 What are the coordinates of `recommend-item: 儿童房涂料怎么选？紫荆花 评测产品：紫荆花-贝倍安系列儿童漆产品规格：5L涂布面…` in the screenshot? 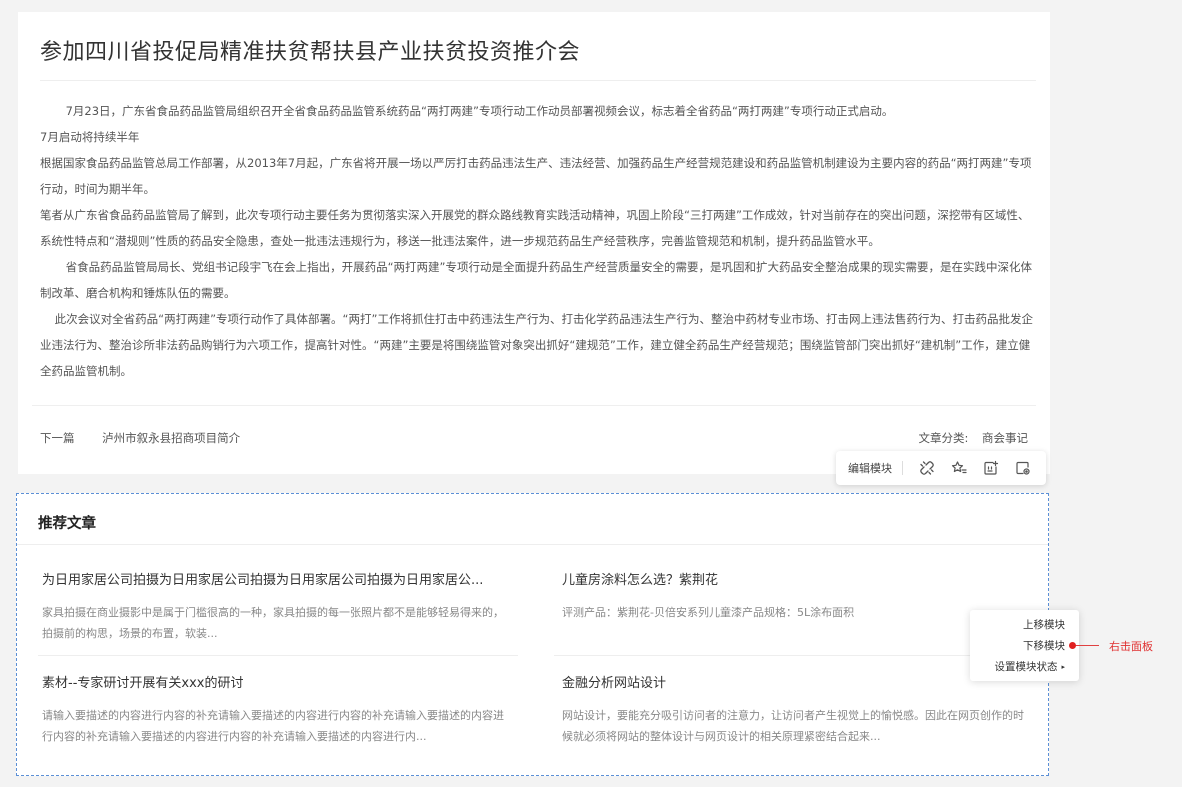 It's located at (793, 596).